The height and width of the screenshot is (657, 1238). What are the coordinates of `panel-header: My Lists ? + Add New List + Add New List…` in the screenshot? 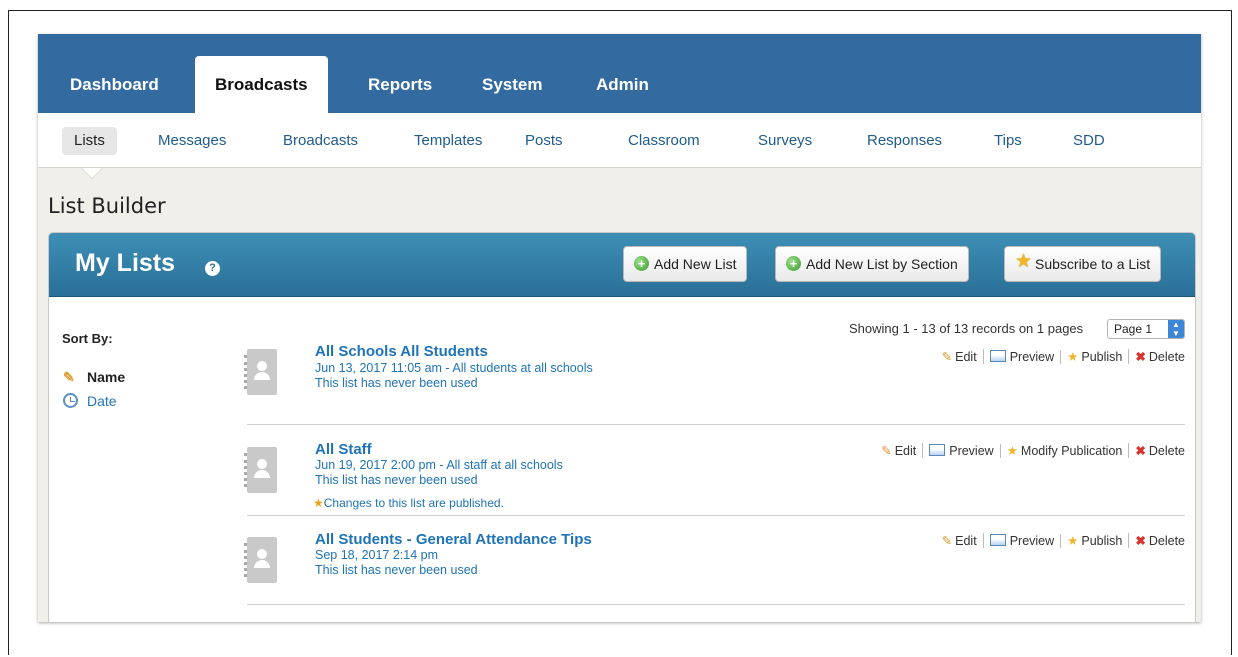 It's located at (622, 265).